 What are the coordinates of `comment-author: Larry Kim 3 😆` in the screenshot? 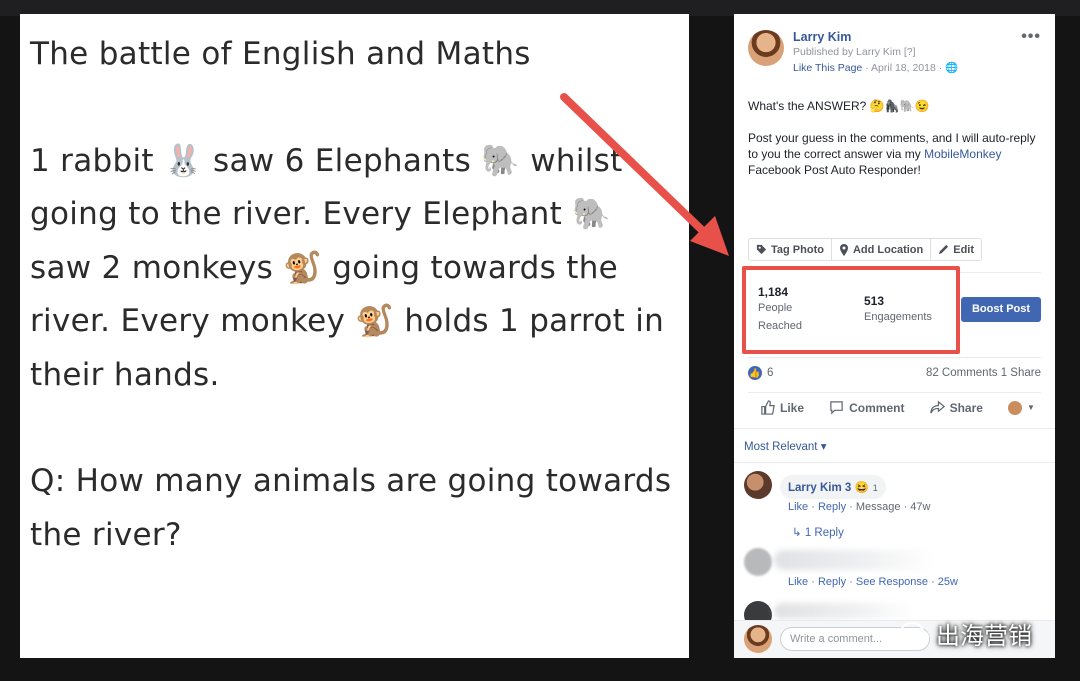 It's located at (828, 488).